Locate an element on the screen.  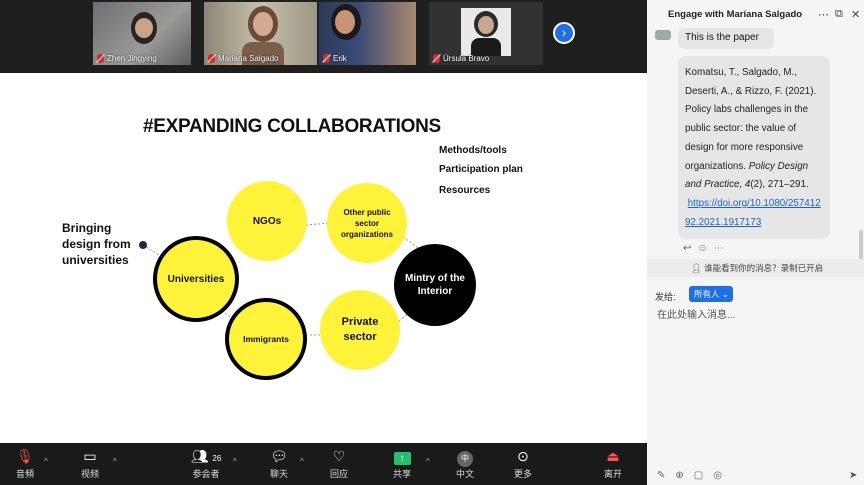
chevron-down-icon: ⌄ is located at coordinates (725, 294).